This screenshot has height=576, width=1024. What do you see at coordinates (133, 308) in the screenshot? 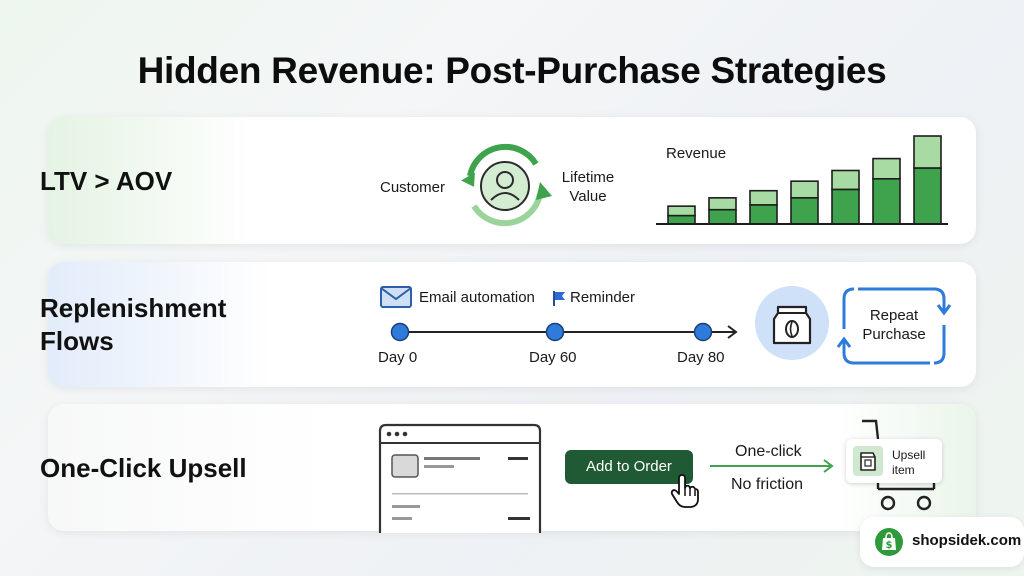
I see `card-replenishment-title-line1: Replenishment` at bounding box center [133, 308].